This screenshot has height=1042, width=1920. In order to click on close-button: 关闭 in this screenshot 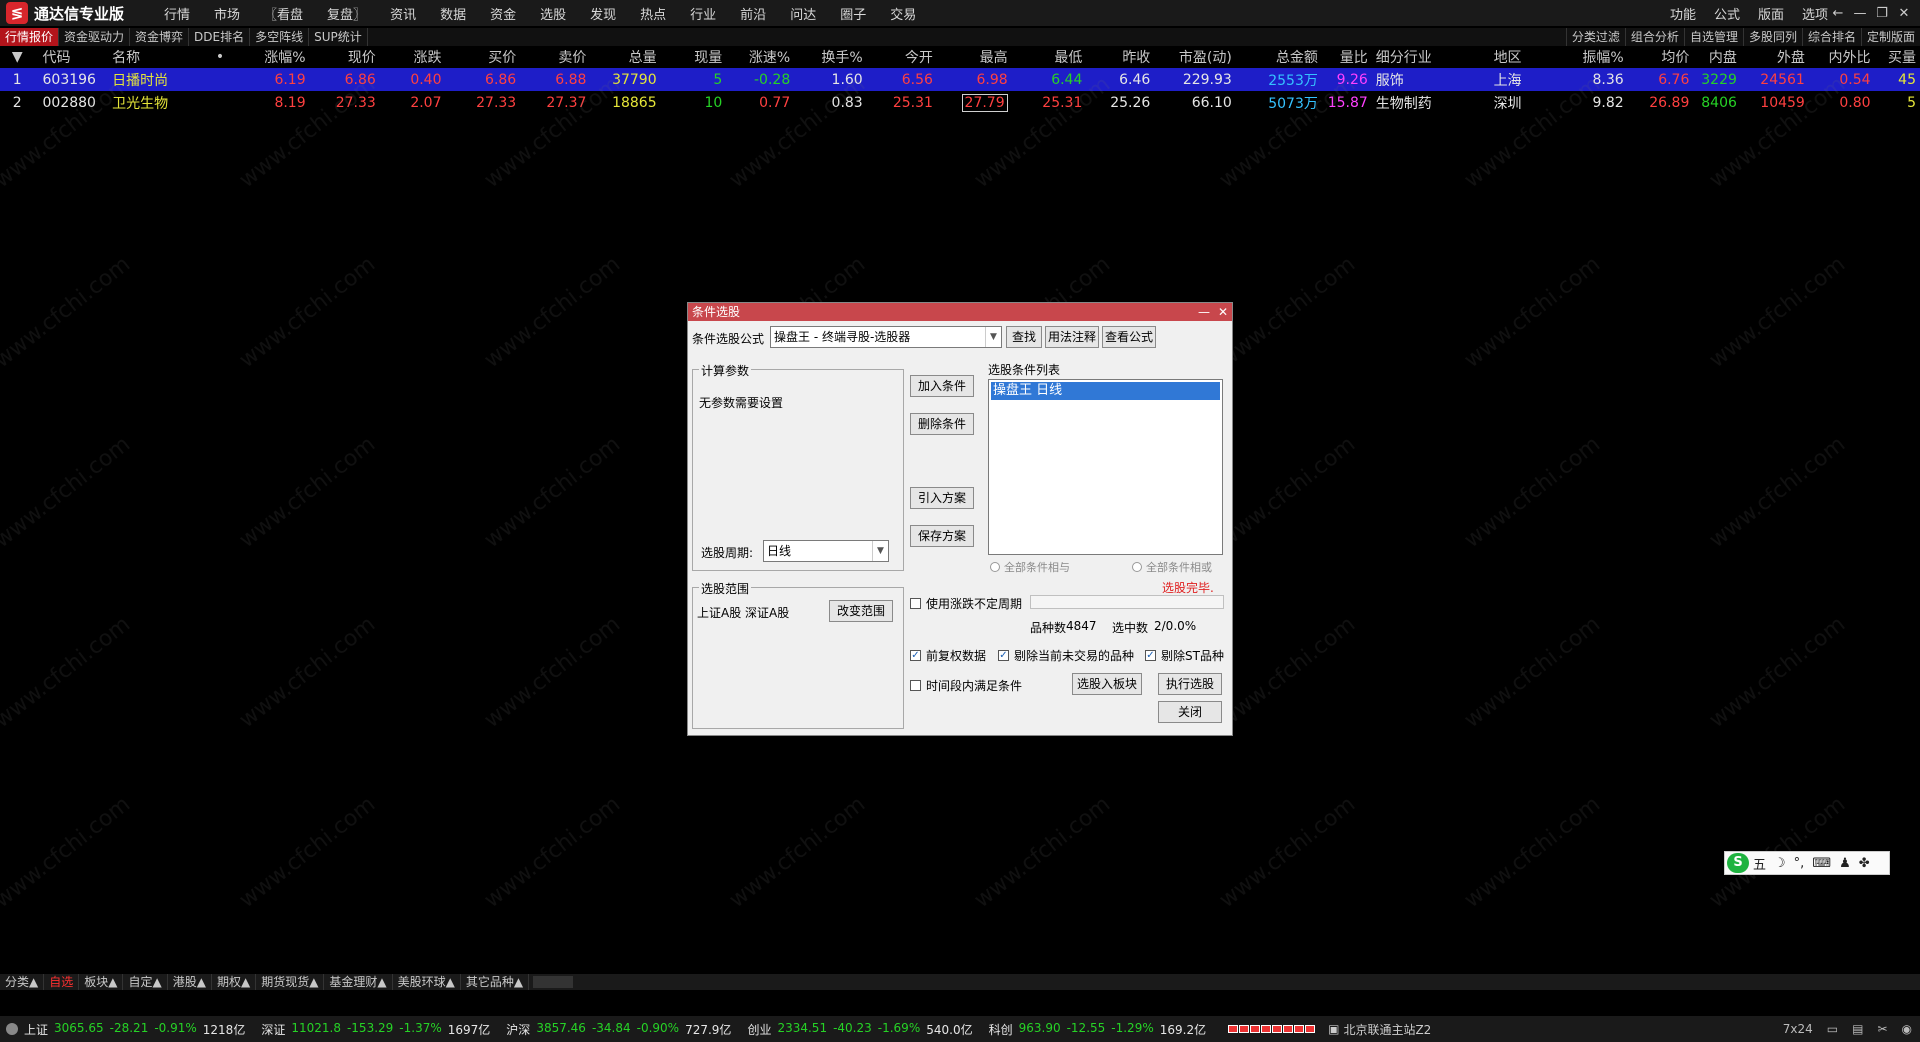, I will do `click(1190, 712)`.